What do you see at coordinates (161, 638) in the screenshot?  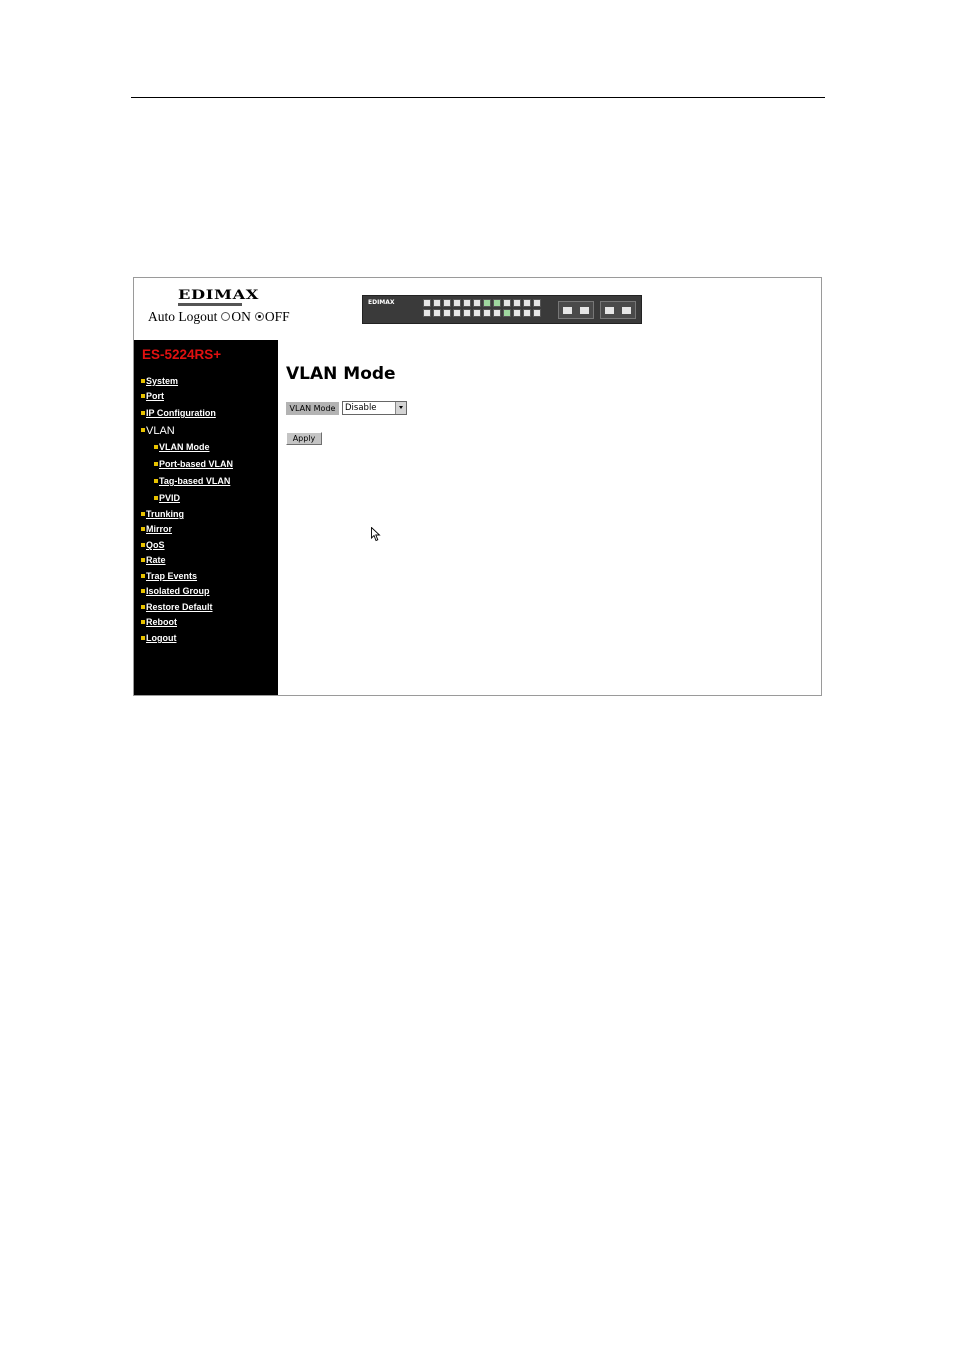 I see `sidebar-item-label: Logout` at bounding box center [161, 638].